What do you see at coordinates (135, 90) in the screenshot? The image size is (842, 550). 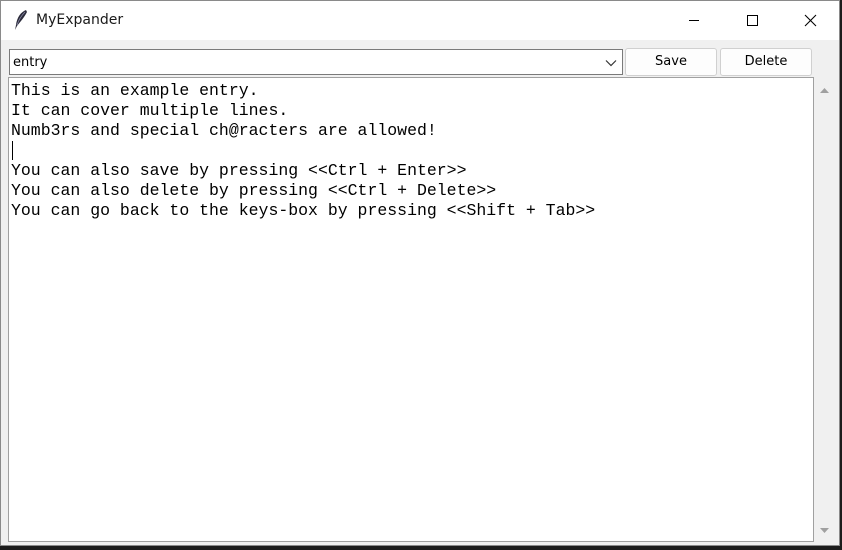 I see `editor-line: This is an example entry.` at bounding box center [135, 90].